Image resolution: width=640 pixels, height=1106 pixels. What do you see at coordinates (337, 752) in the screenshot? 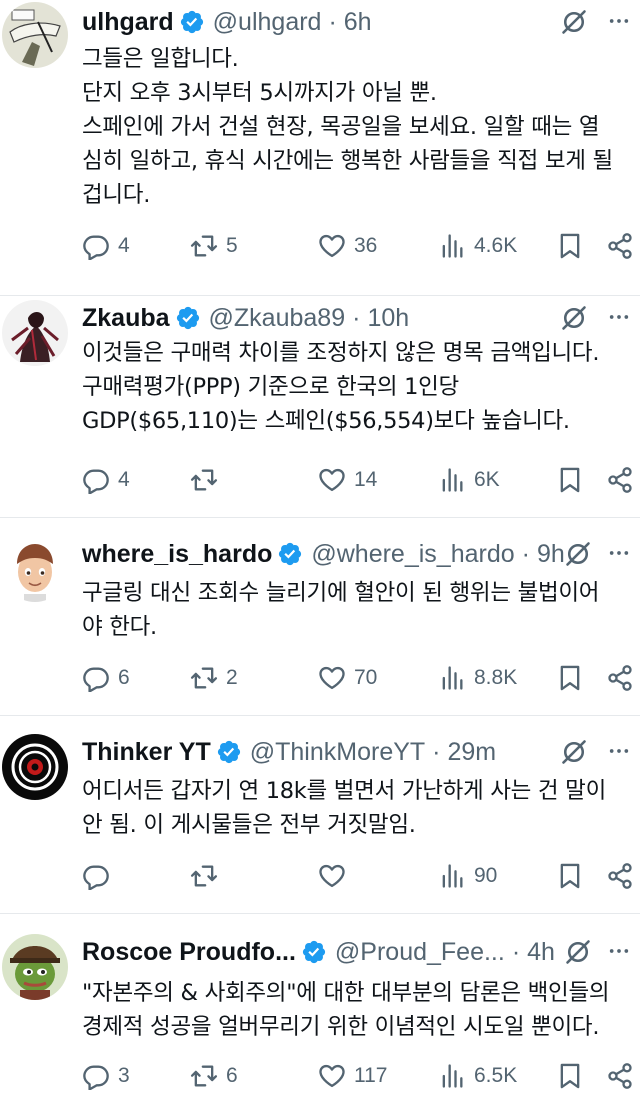
I see `user-handle: @ThinkMoreYT` at bounding box center [337, 752].